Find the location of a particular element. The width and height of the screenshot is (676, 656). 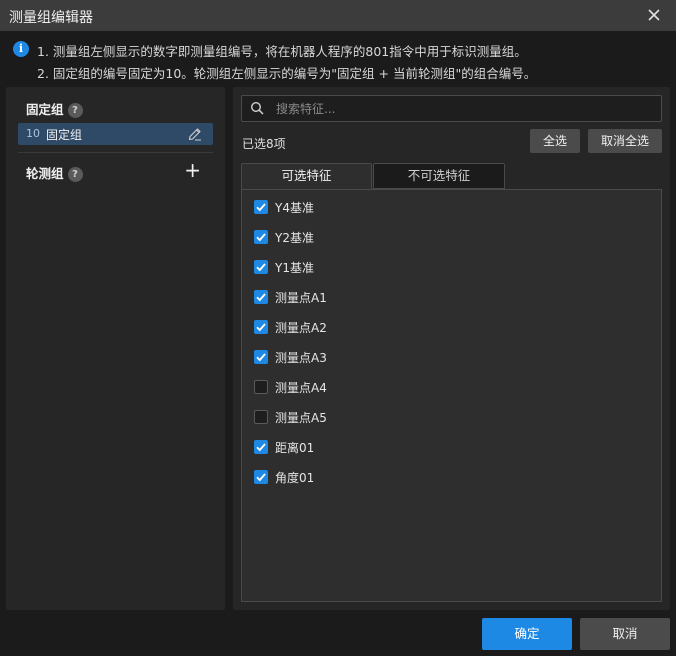

window-title: 测量组编辑器 is located at coordinates (51, 18).